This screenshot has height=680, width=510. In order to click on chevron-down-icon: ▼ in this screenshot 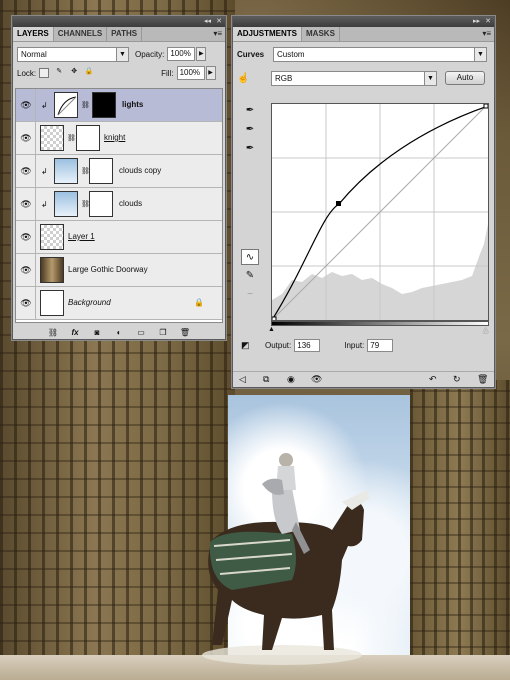, I will do `click(122, 54)`.